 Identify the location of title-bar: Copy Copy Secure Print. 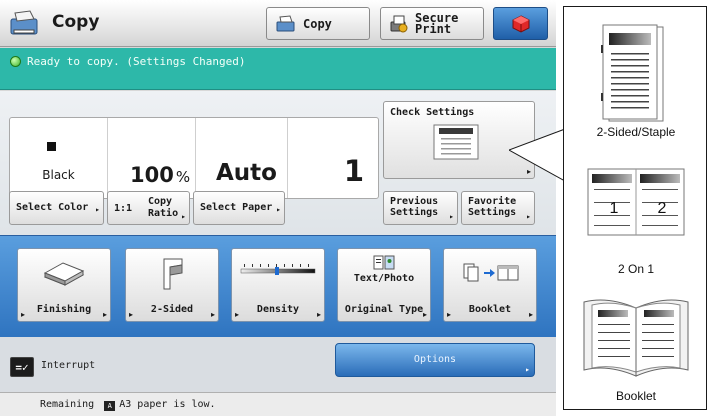
(278, 23).